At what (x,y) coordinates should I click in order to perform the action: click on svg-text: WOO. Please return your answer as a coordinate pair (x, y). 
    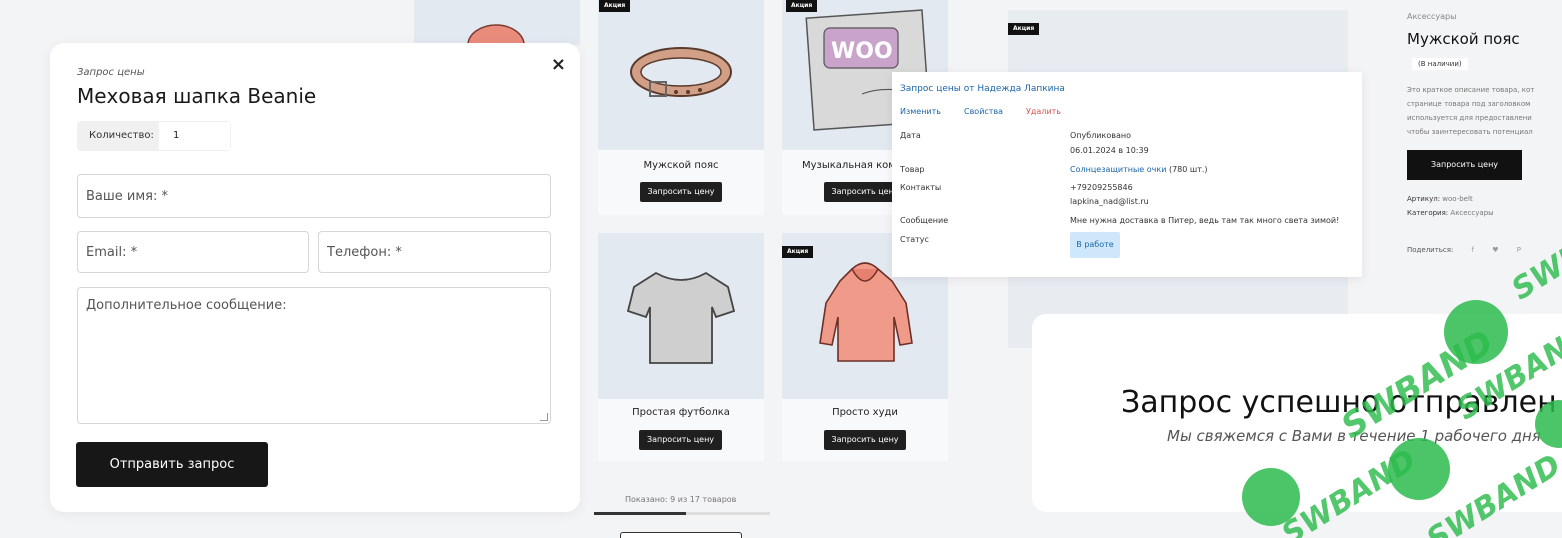
    Looking at the image, I should click on (862, 51).